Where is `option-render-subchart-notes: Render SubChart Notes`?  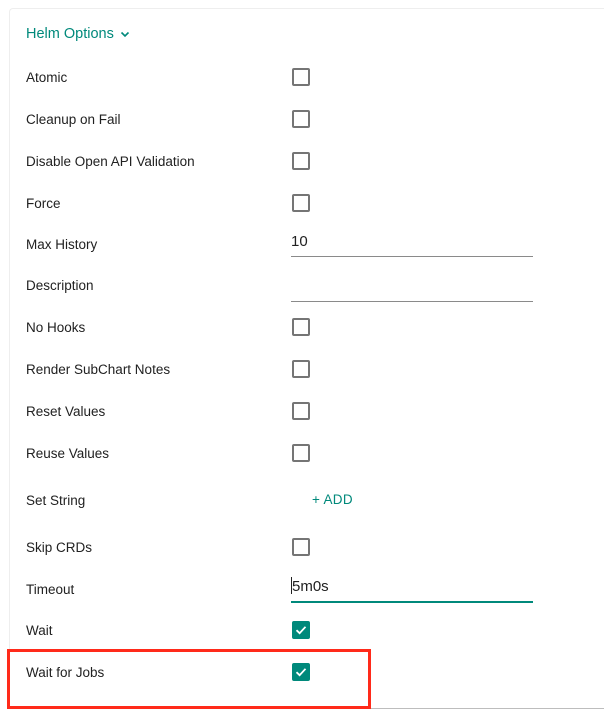 option-render-subchart-notes: Render SubChart Notes is located at coordinates (286, 371).